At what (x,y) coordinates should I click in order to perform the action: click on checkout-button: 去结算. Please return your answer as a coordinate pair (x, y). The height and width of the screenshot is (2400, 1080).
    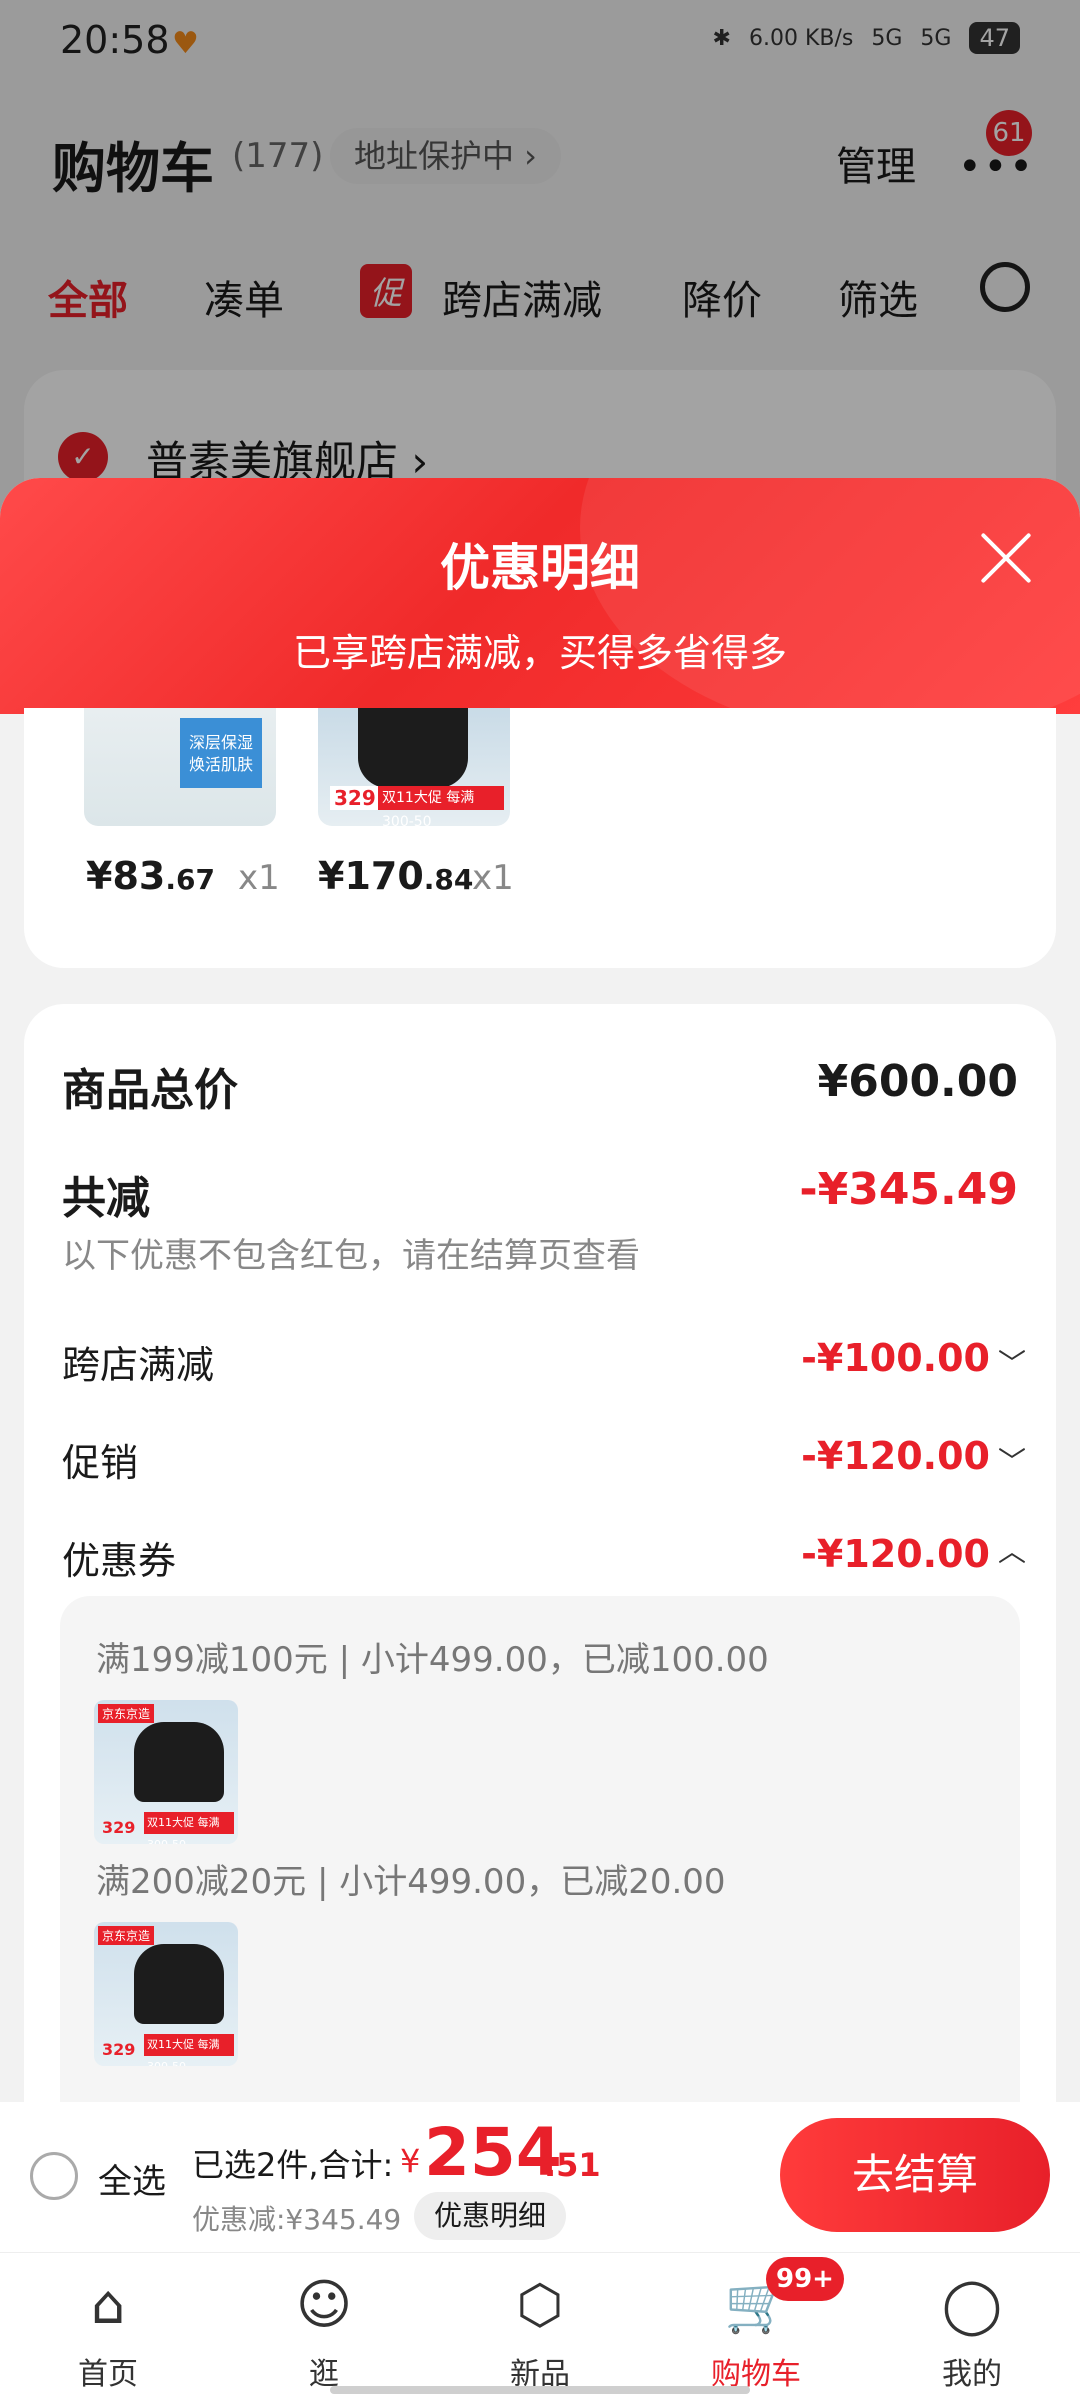
    Looking at the image, I should click on (915, 2175).